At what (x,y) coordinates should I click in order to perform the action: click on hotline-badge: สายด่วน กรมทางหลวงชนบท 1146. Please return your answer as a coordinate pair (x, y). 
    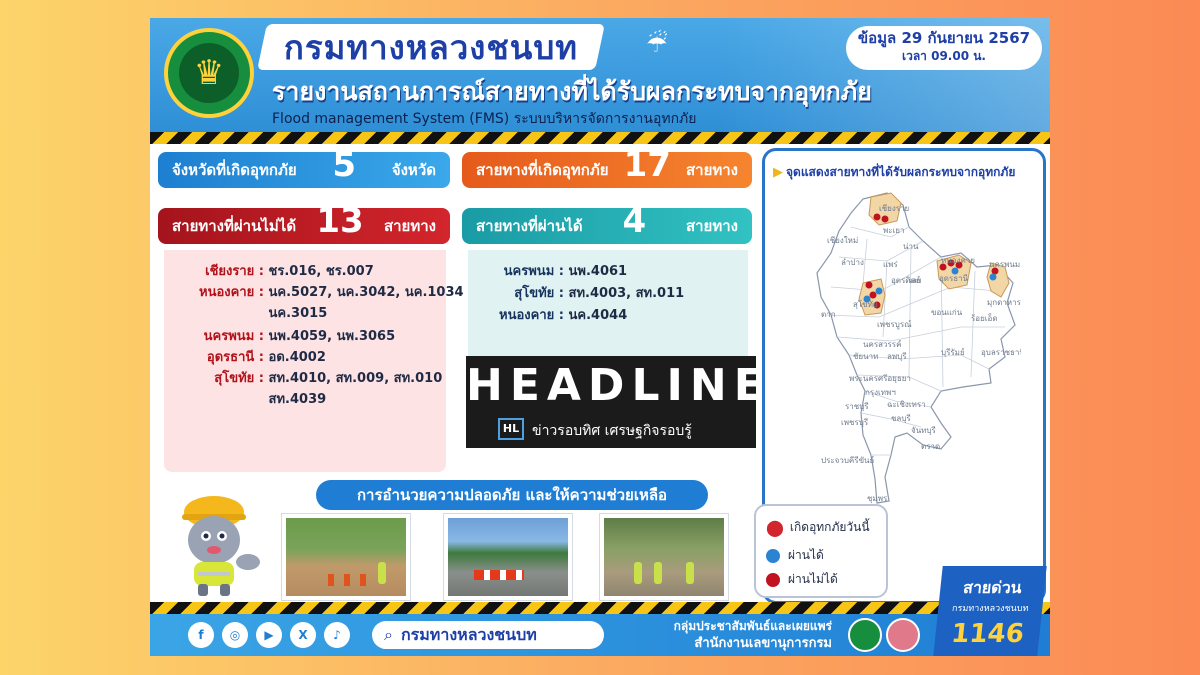
    Looking at the image, I should click on (990, 611).